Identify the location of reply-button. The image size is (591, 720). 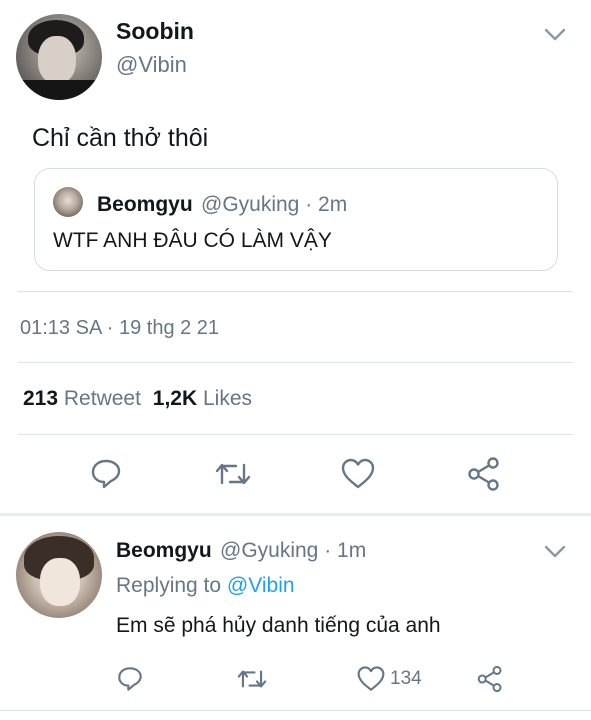
(106, 474).